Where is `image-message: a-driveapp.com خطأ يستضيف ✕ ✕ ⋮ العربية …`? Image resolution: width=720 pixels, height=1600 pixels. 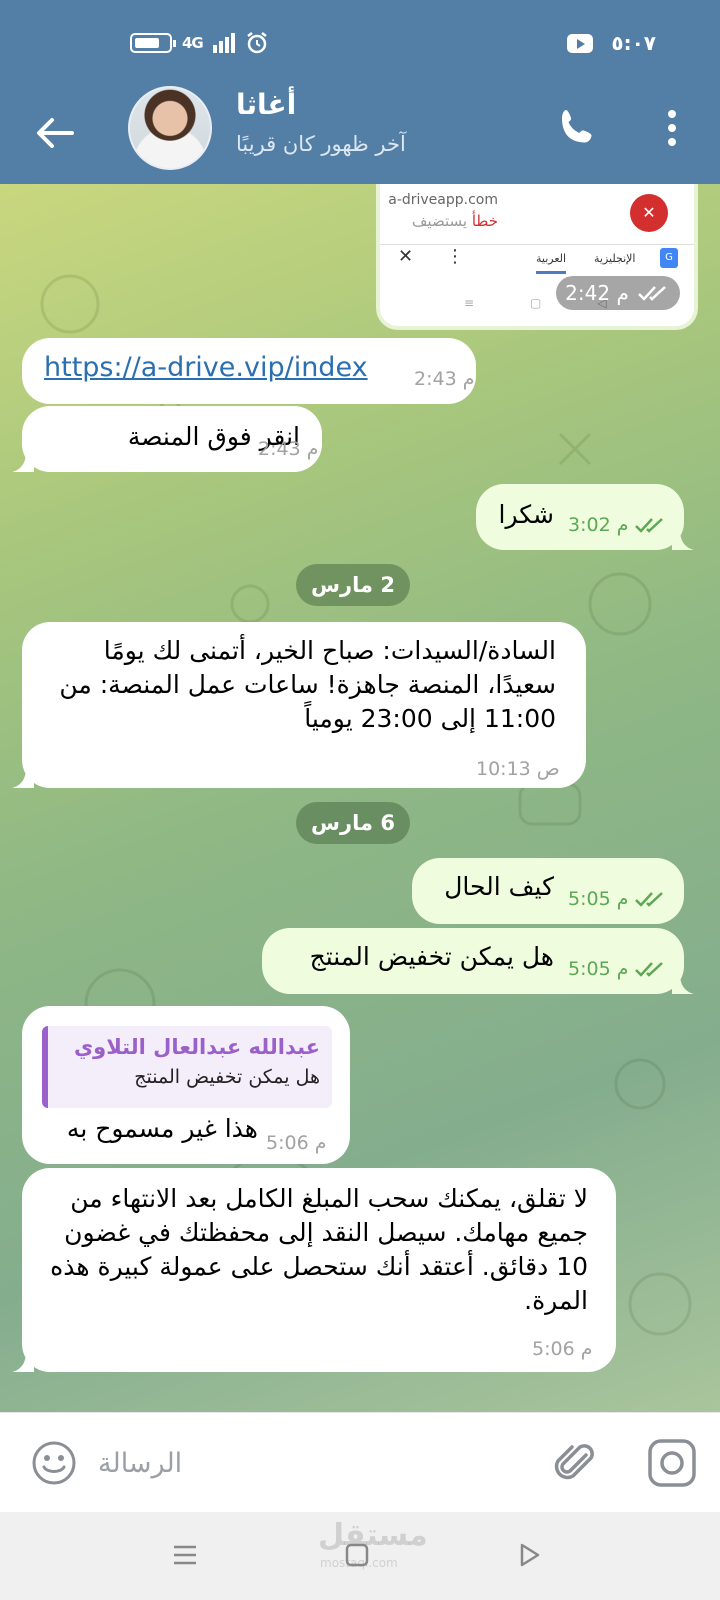
image-message: a-driveapp.com خطأ يستضيف ✕ ✕ ⋮ العربية … is located at coordinates (537, 257).